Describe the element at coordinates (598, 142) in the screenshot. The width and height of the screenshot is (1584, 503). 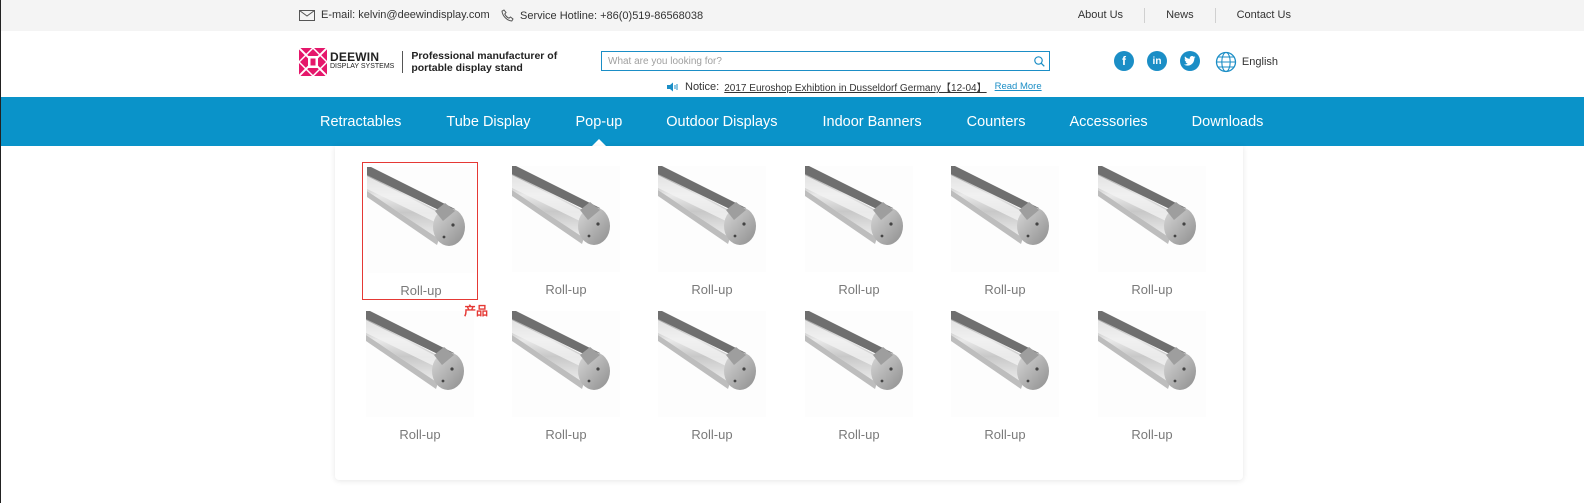
I see `active-caret-icon` at that location.